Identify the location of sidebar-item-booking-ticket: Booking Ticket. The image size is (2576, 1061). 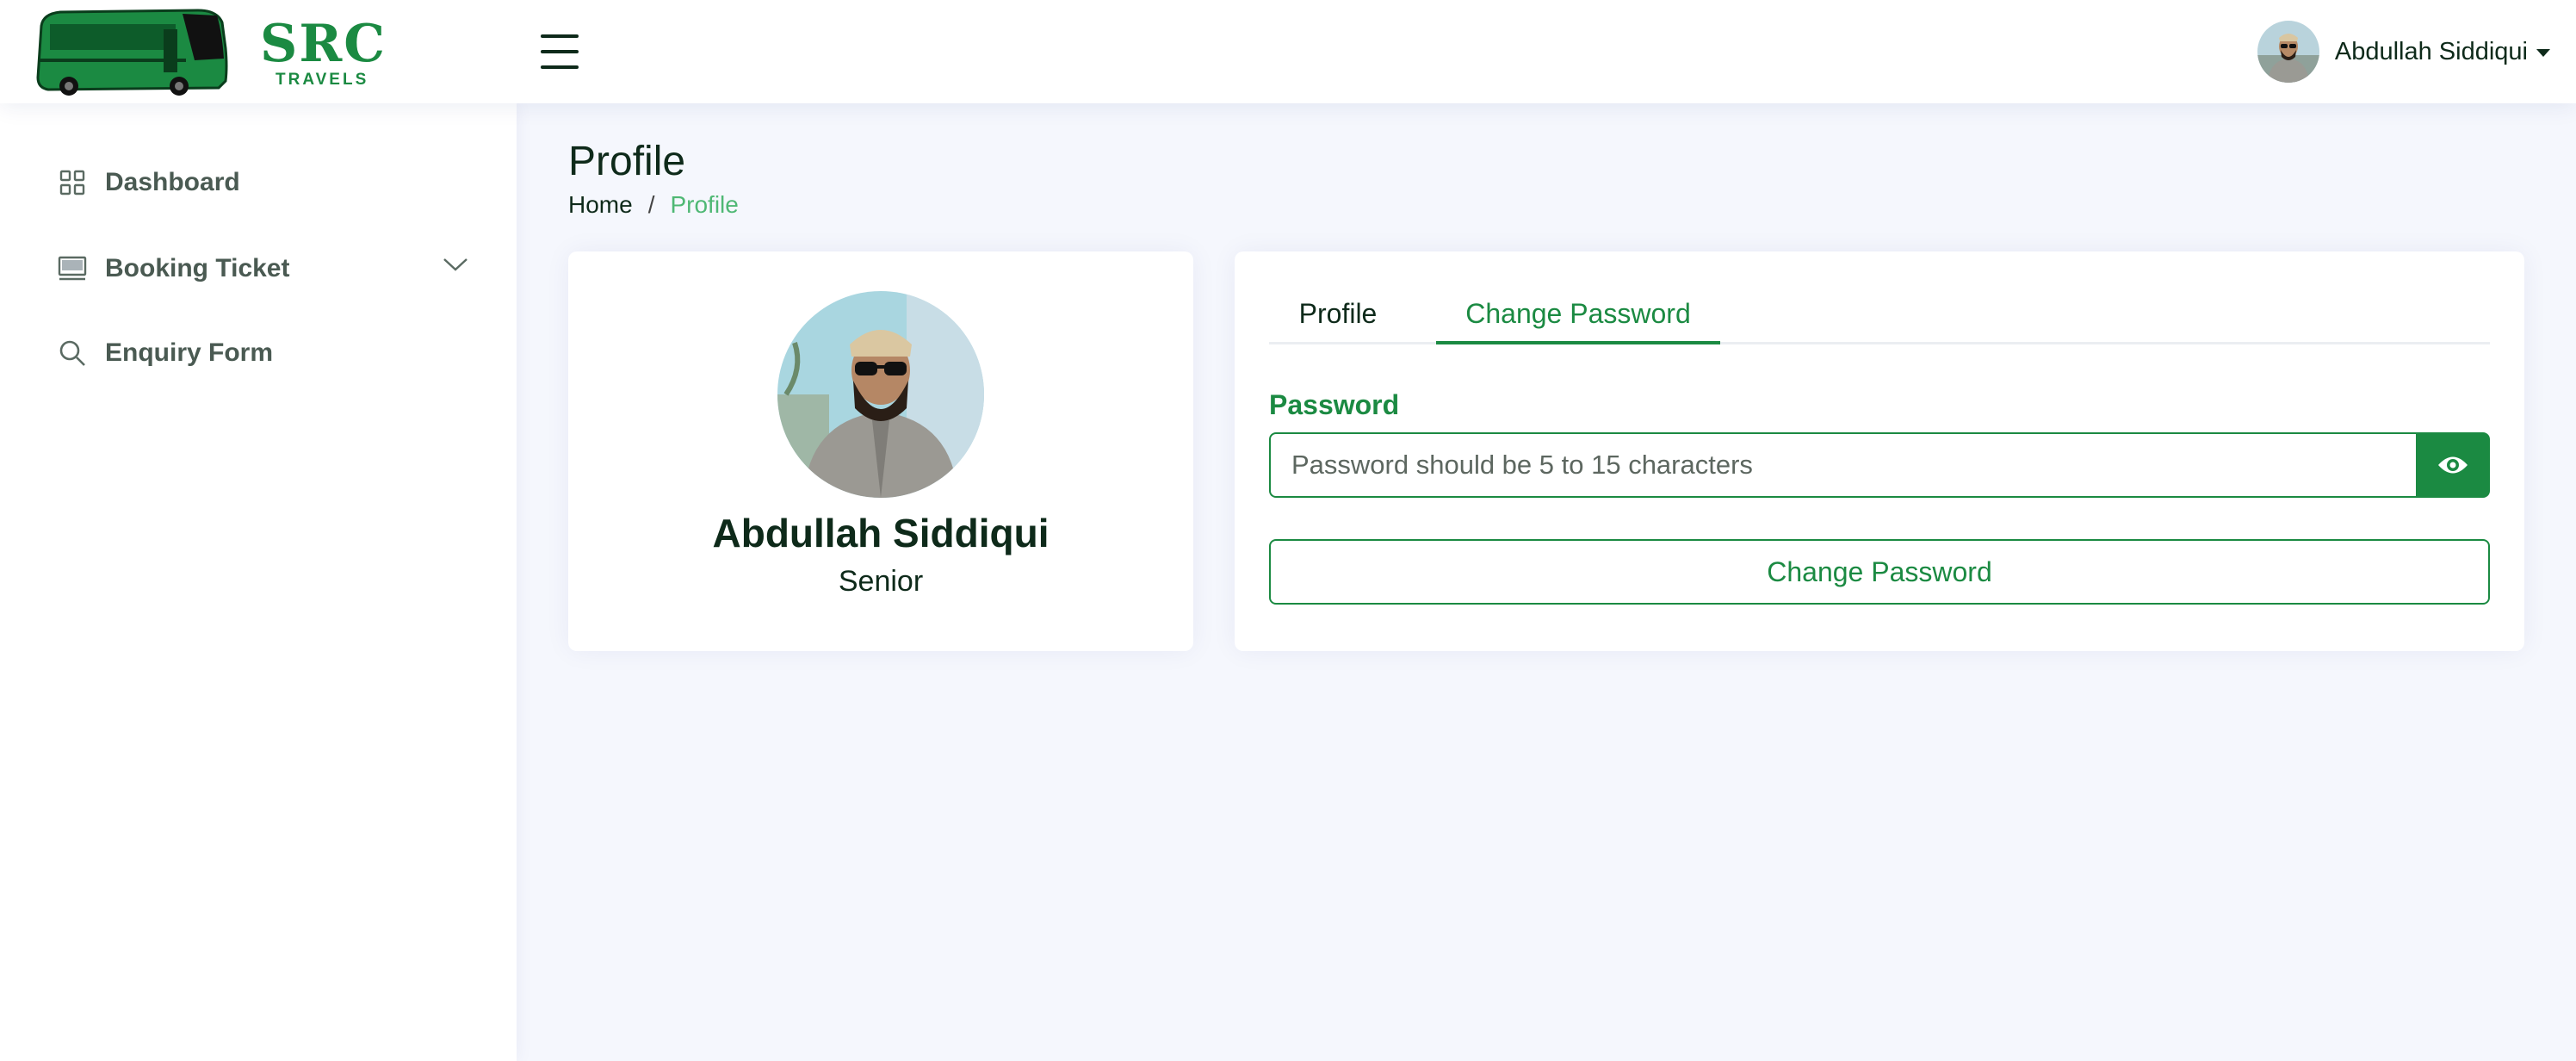
(261, 269).